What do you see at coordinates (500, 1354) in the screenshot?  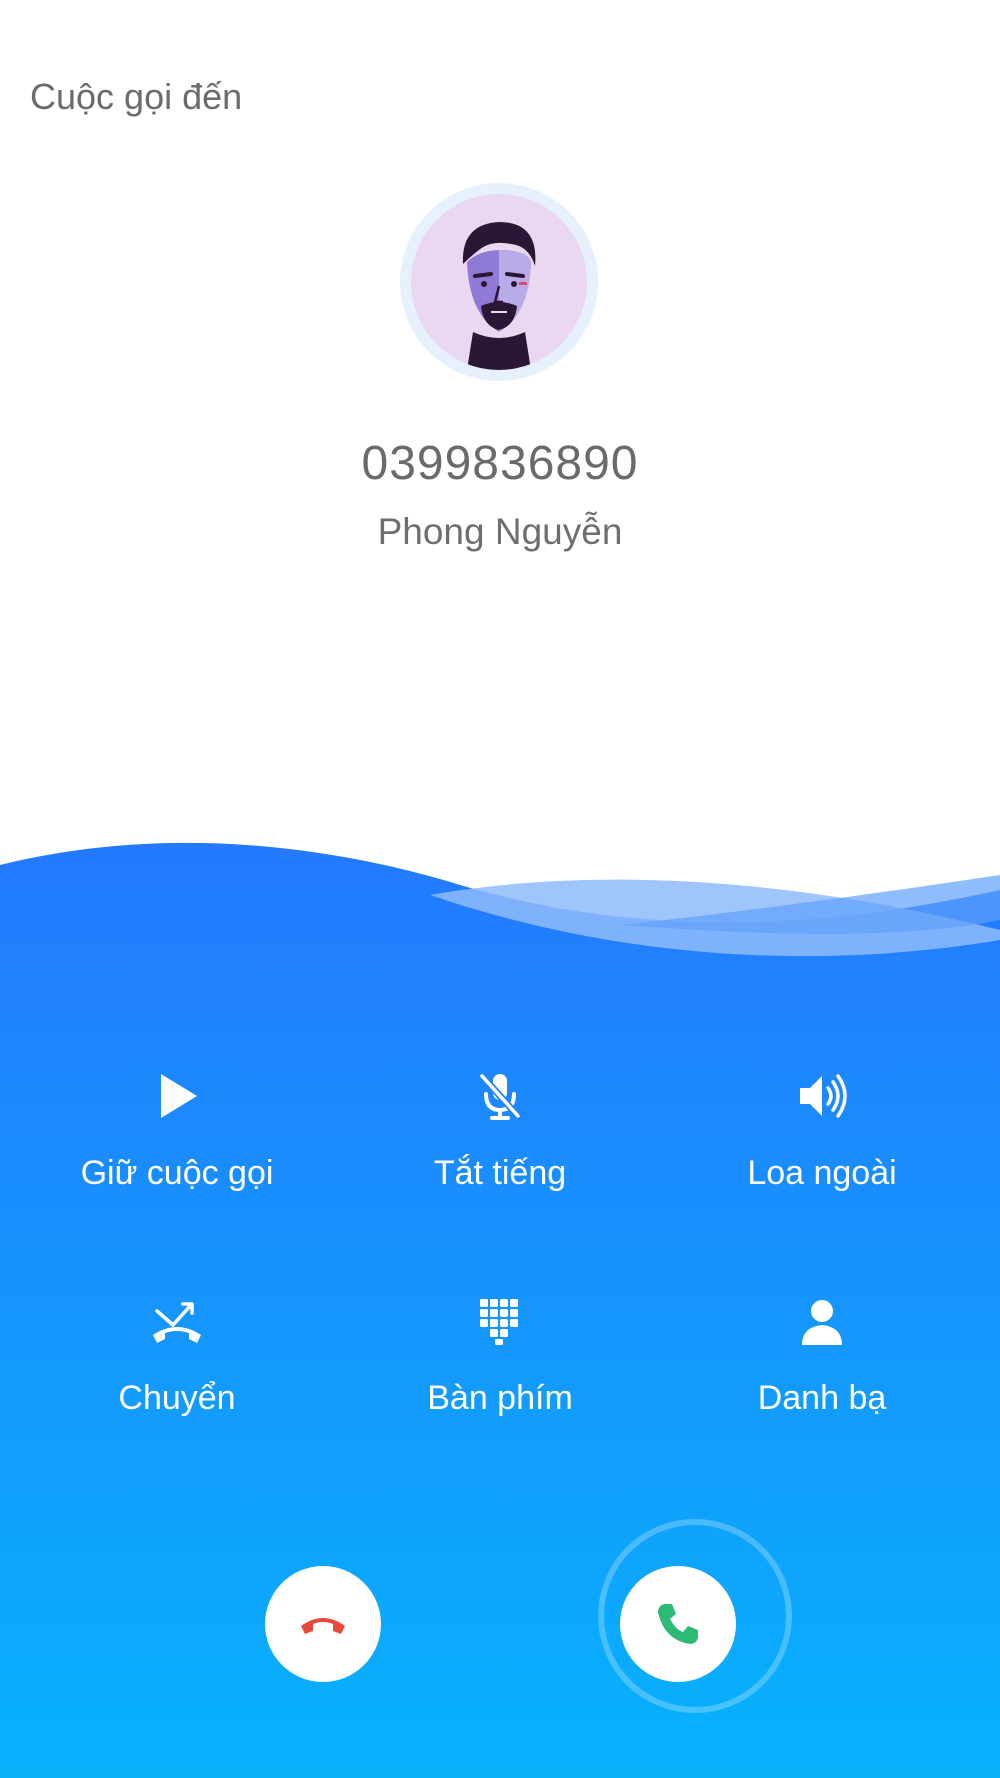 I see `keypad-button: Bàn phím` at bounding box center [500, 1354].